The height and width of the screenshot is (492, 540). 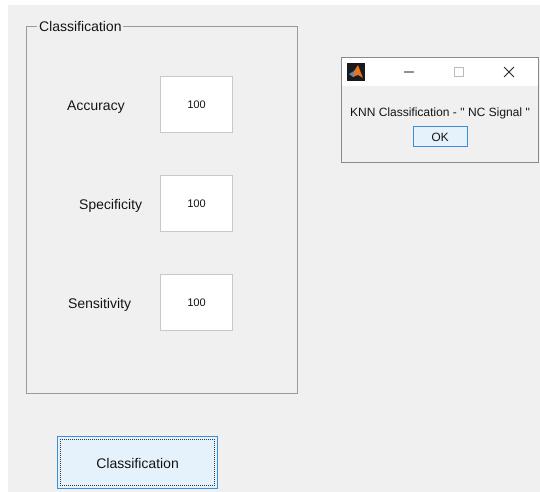 What do you see at coordinates (356, 72) in the screenshot?
I see `app-icon` at bounding box center [356, 72].